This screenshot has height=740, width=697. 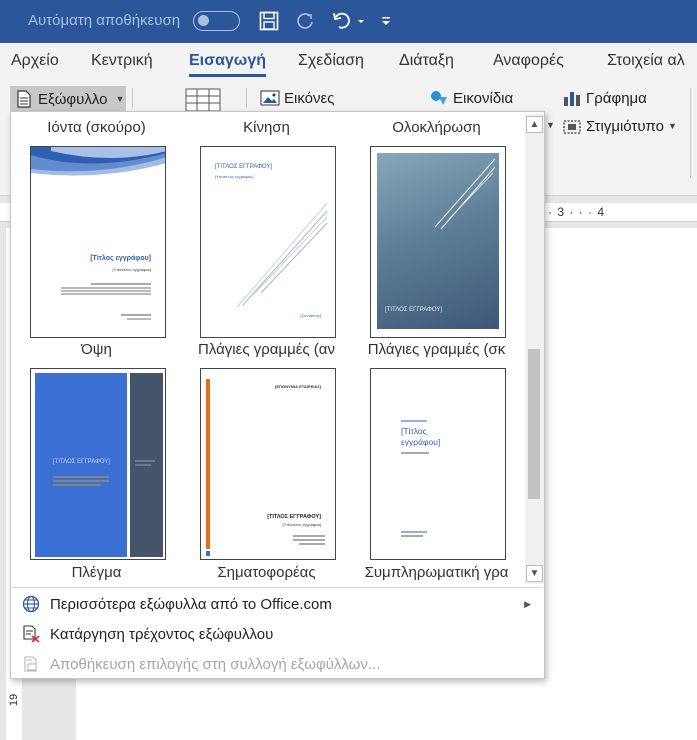 What do you see at coordinates (426, 61) in the screenshot?
I see `tab-layout: Διάταξη` at bounding box center [426, 61].